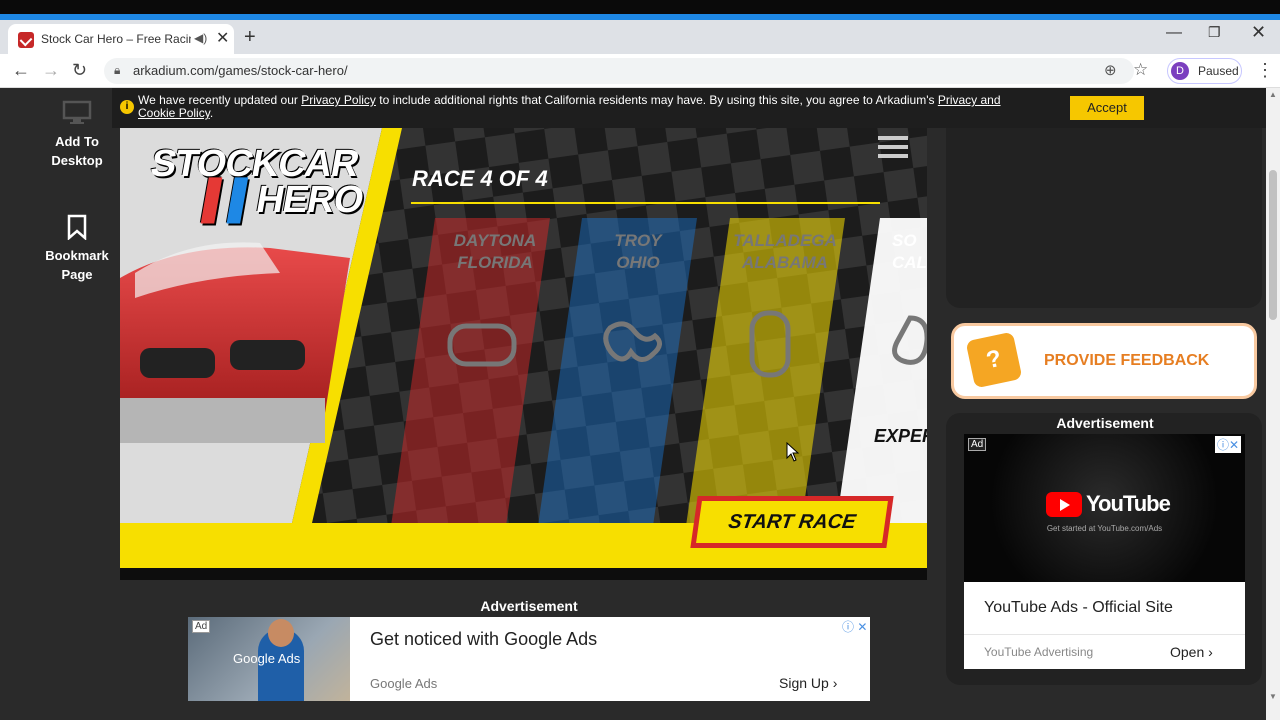  Describe the element at coordinates (785, 252) in the screenshot. I see `track-label-talladega: TALLADEGA ALABAMA` at that location.